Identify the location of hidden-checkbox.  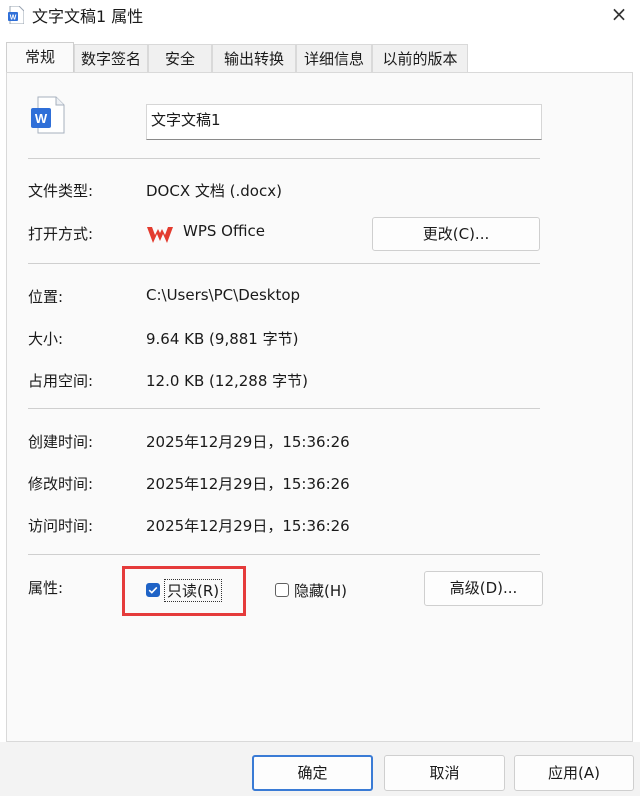
(282, 590).